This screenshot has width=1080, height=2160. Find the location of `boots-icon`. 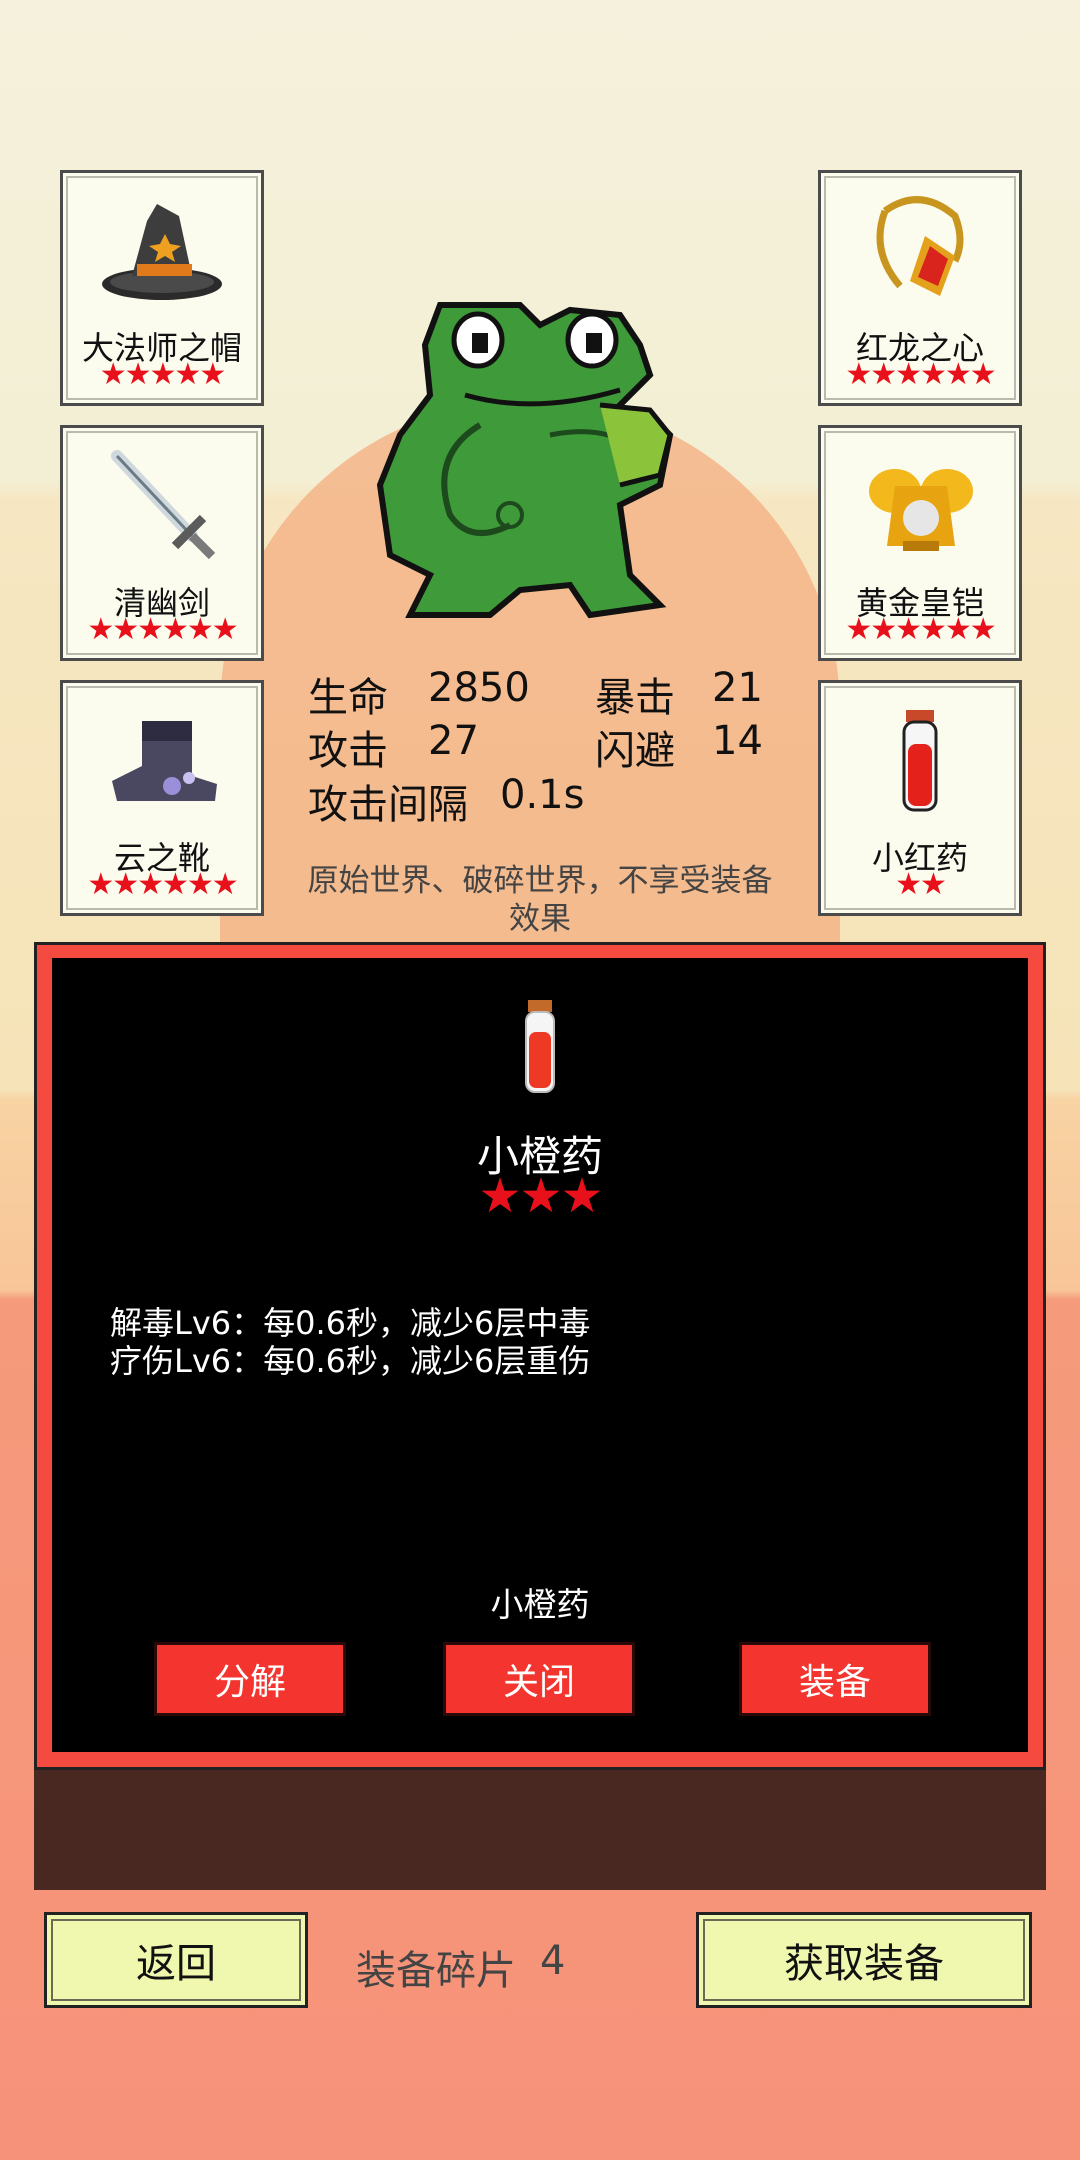

boots-icon is located at coordinates (162, 761).